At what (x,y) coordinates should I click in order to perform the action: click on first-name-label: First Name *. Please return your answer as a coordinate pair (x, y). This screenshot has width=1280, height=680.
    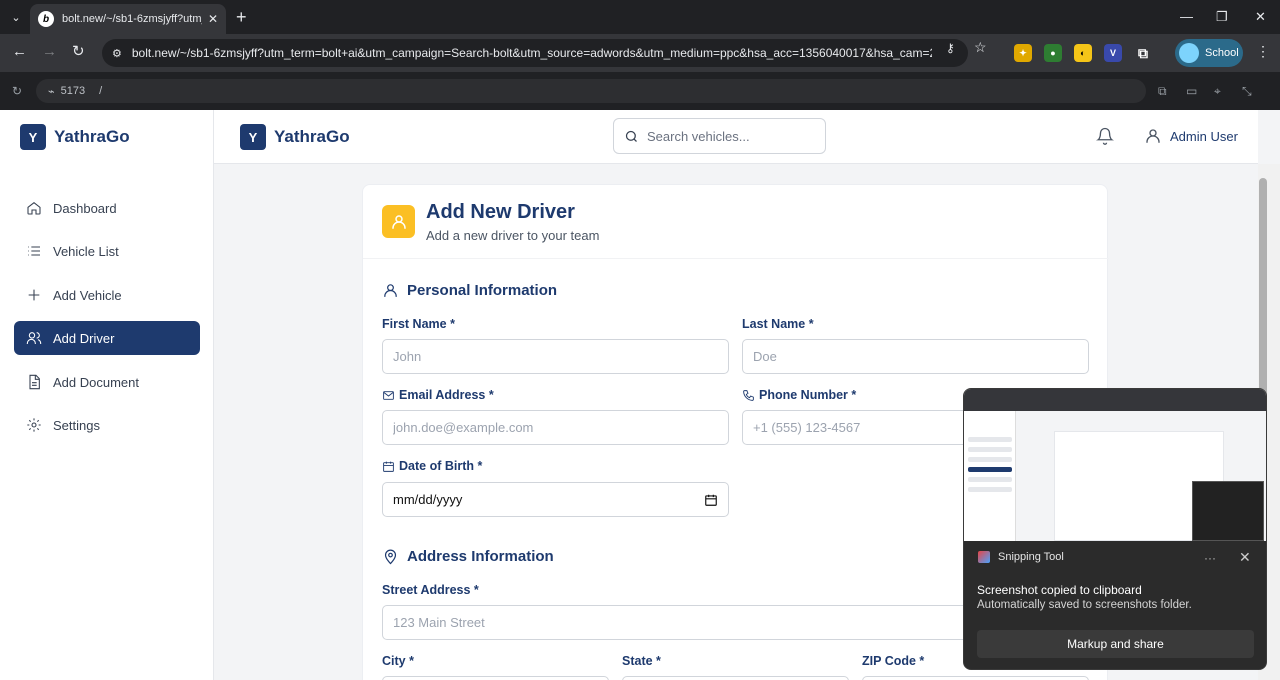
    Looking at the image, I should click on (418, 324).